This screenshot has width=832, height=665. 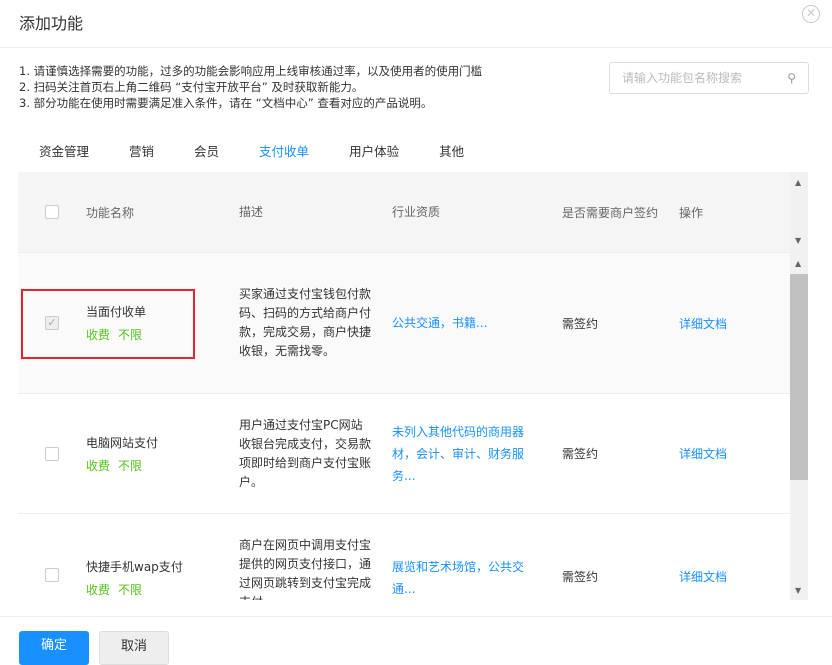 What do you see at coordinates (251, 211) in the screenshot?
I see `header-desc: 描述` at bounding box center [251, 211].